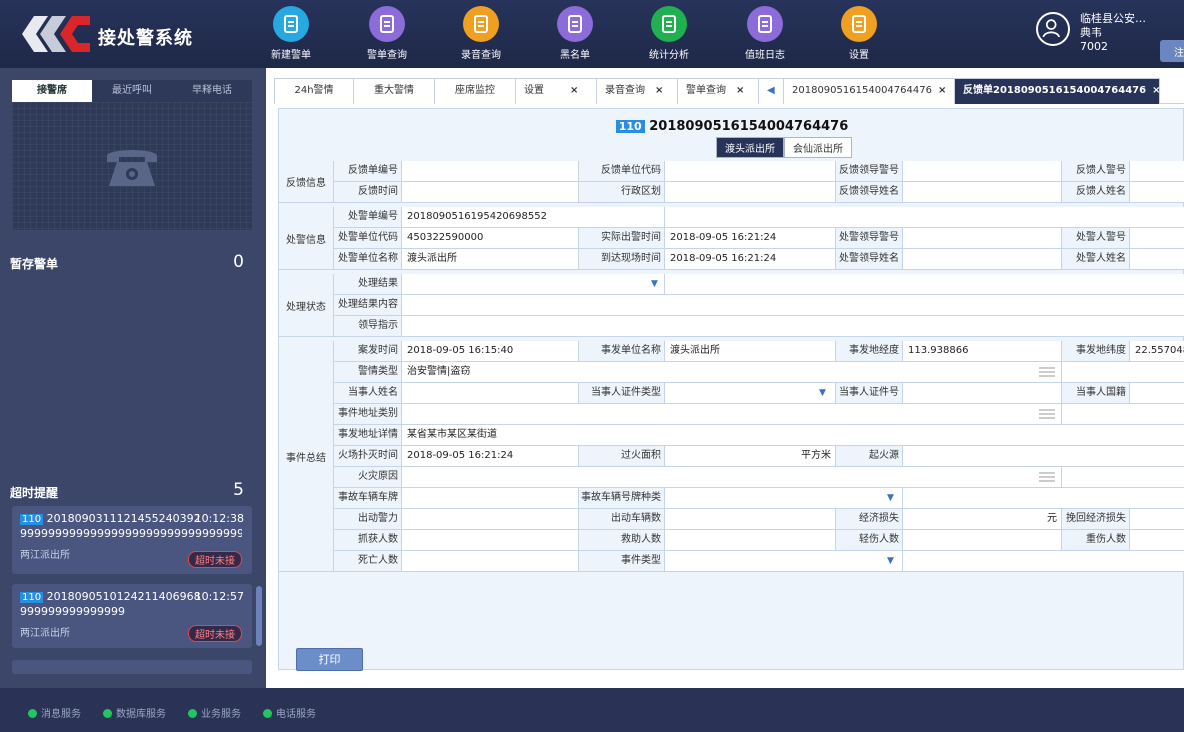 This screenshot has height=732, width=1184. I want to click on field-value: 平方米, so click(750, 456).